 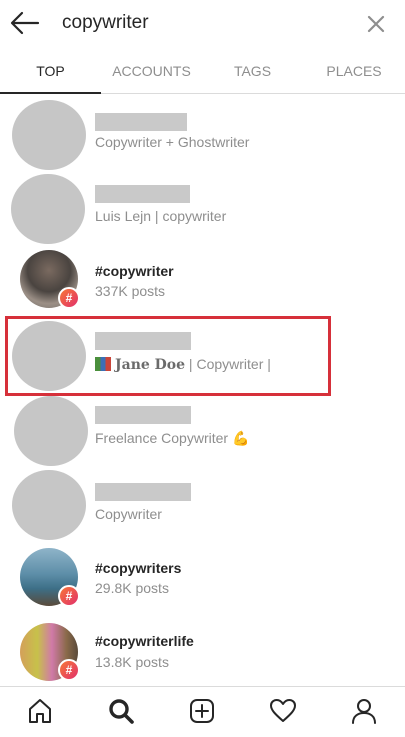 I want to click on result-account: Luis Lejn | copywriter, so click(x=202, y=211).